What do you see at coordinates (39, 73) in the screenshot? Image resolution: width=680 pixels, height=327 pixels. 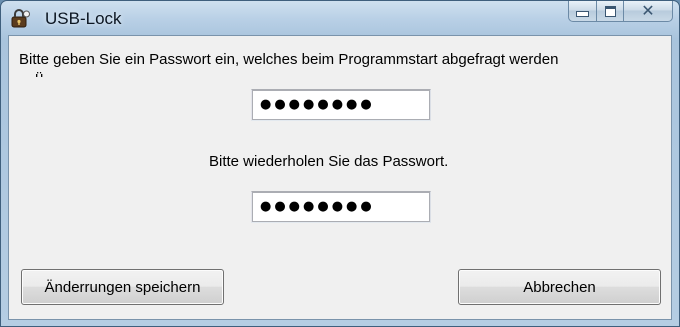 I see `password-prompt-continuation: ü` at bounding box center [39, 73].